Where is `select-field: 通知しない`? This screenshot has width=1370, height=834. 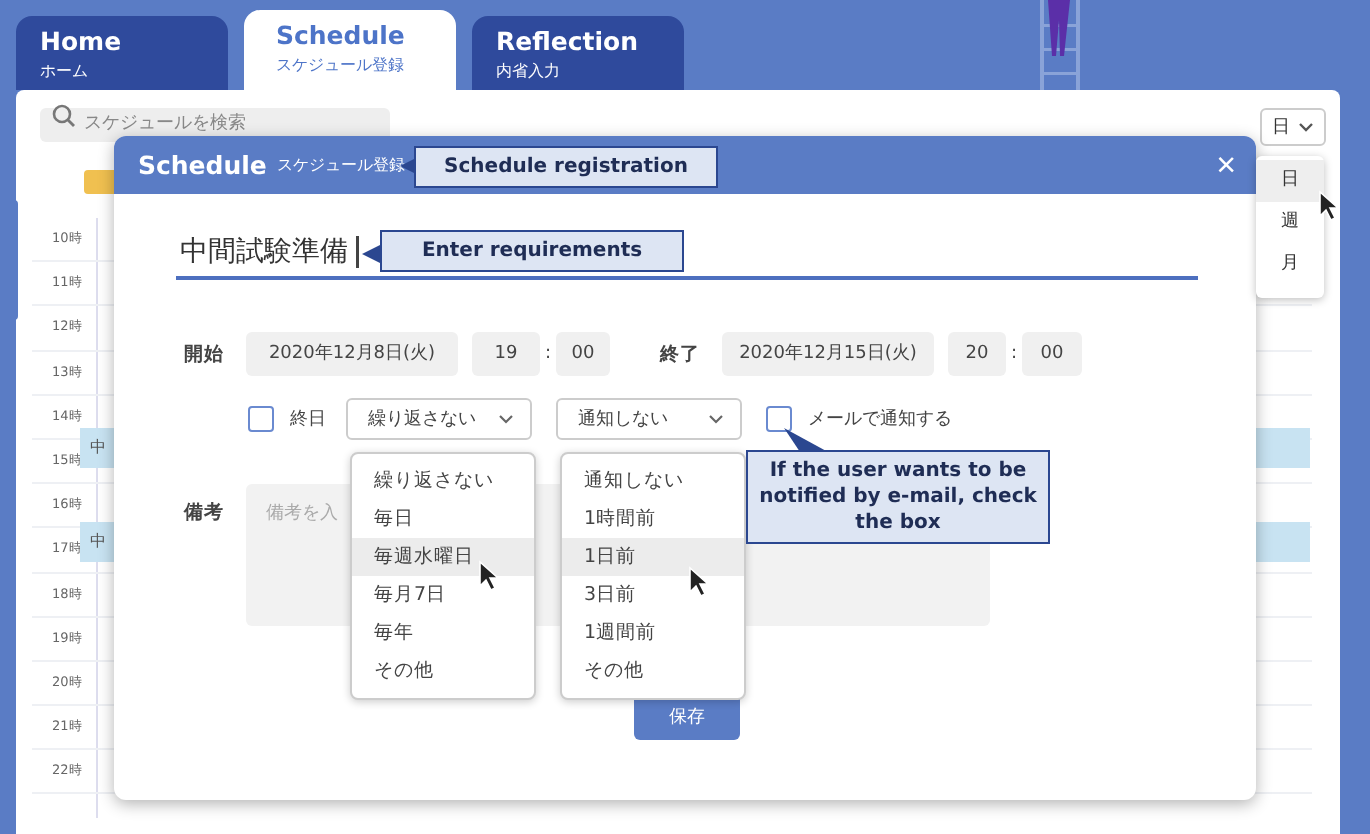
select-field: 通知しない is located at coordinates (649, 419).